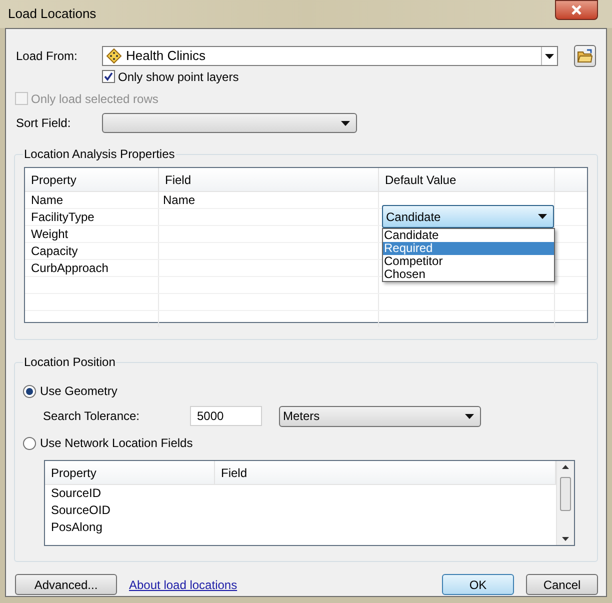 The height and width of the screenshot is (603, 612). Describe the element at coordinates (76, 493) in the screenshot. I see `table-cell-text: SourceID` at that location.